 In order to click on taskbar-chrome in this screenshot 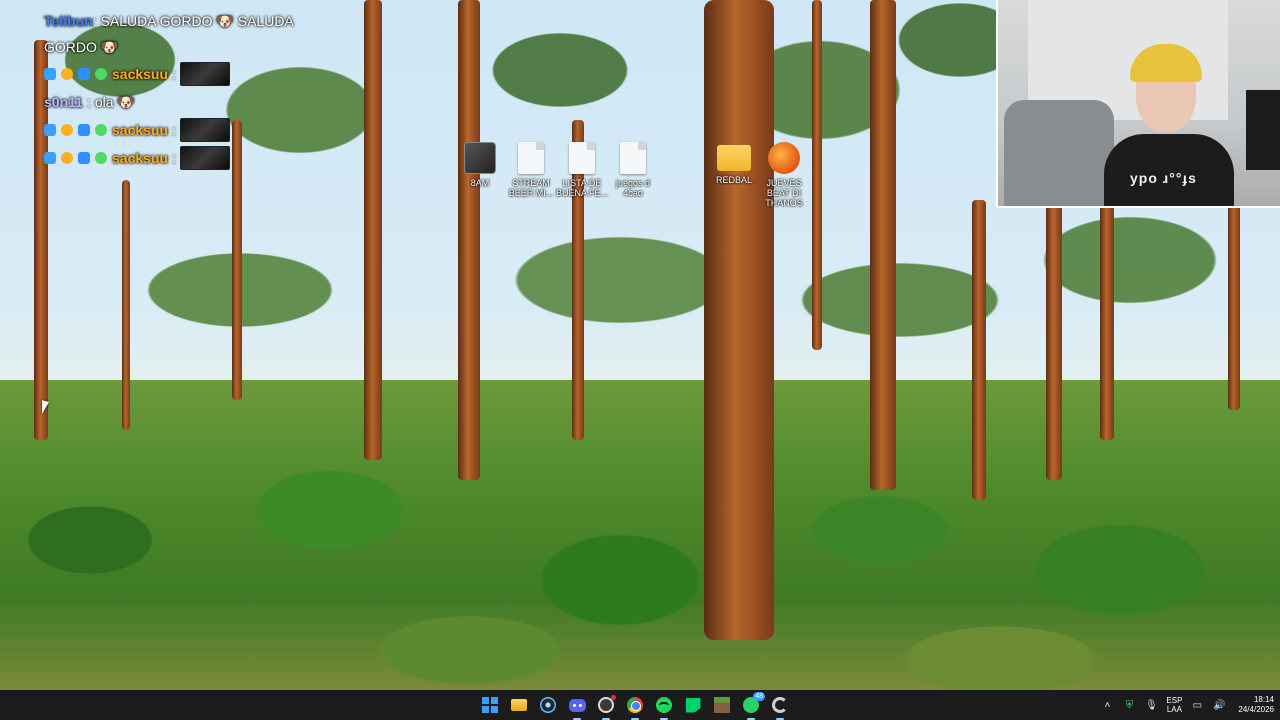, I will do `click(635, 707)`.